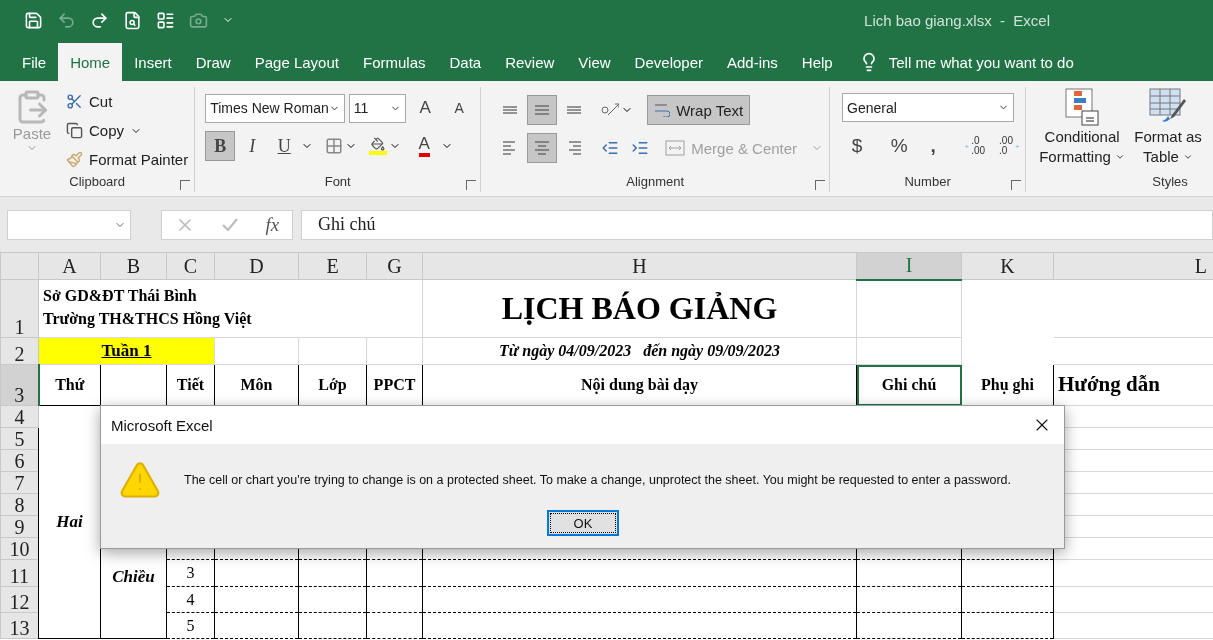 Image resolution: width=1213 pixels, height=640 pixels. What do you see at coordinates (153, 62) in the screenshot?
I see `ribbon-tab: Insert` at bounding box center [153, 62].